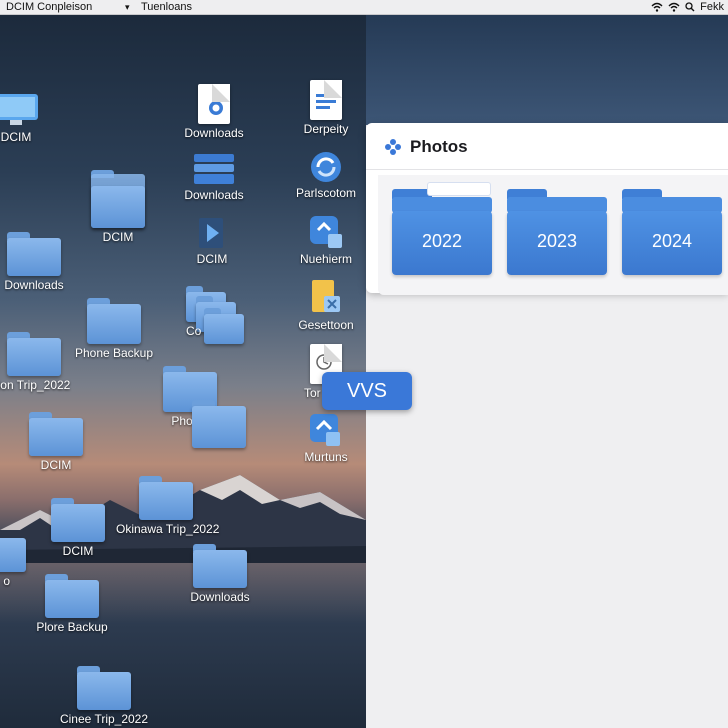 The height and width of the screenshot is (728, 728). I want to click on year-label: 2023, so click(557, 241).